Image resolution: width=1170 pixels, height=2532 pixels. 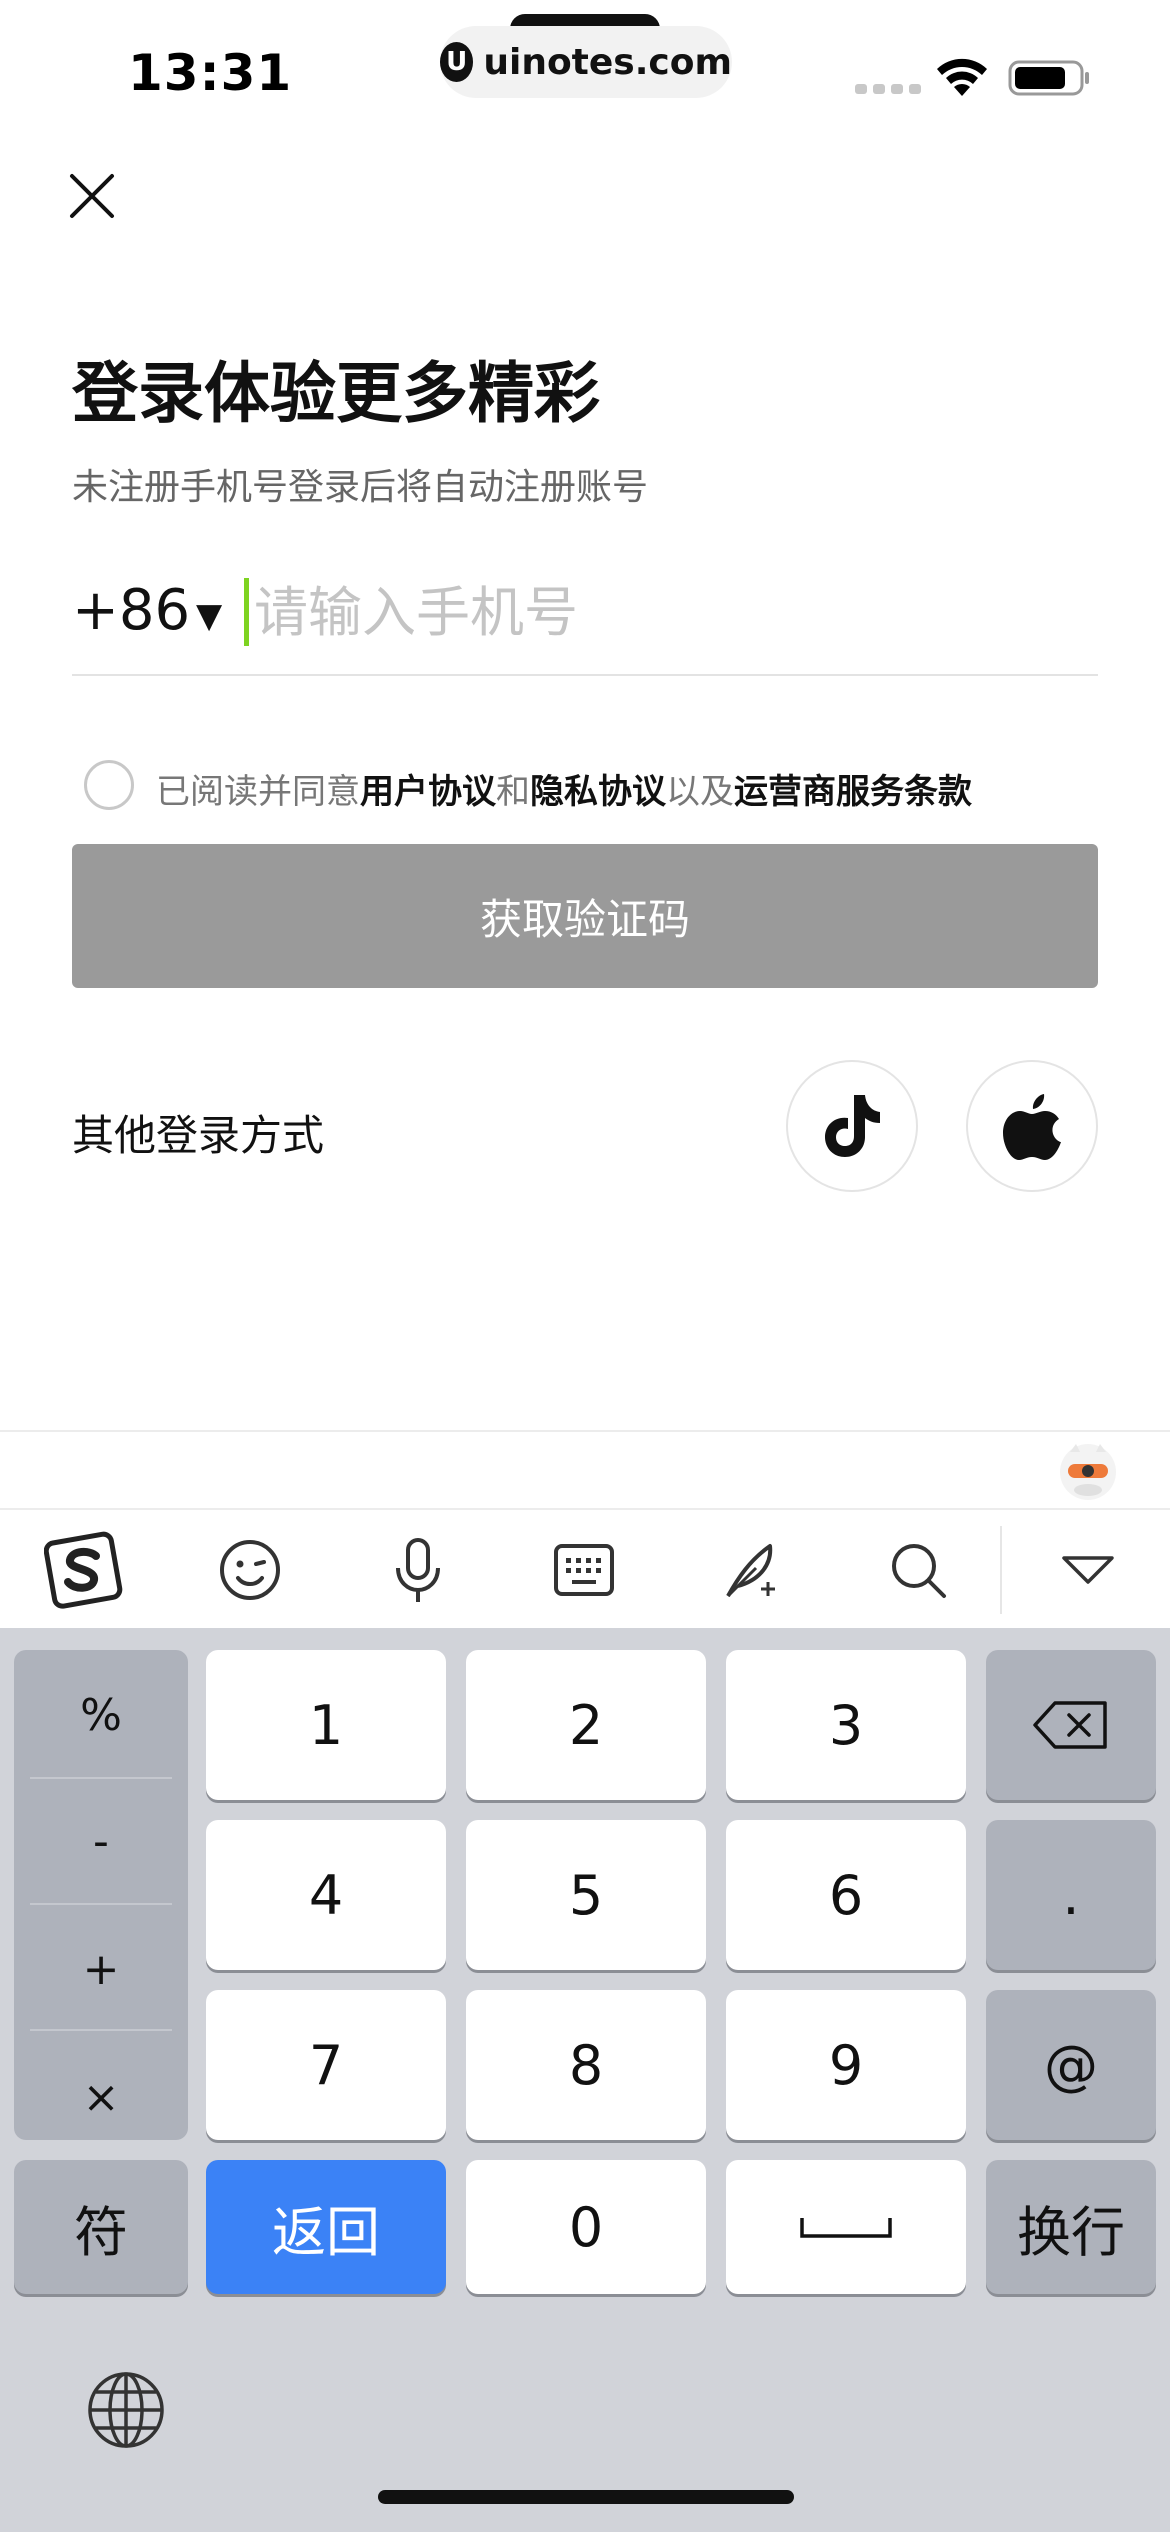 What do you see at coordinates (585, 916) in the screenshot?
I see `get-verification-code-button: 获取验证码` at bounding box center [585, 916].